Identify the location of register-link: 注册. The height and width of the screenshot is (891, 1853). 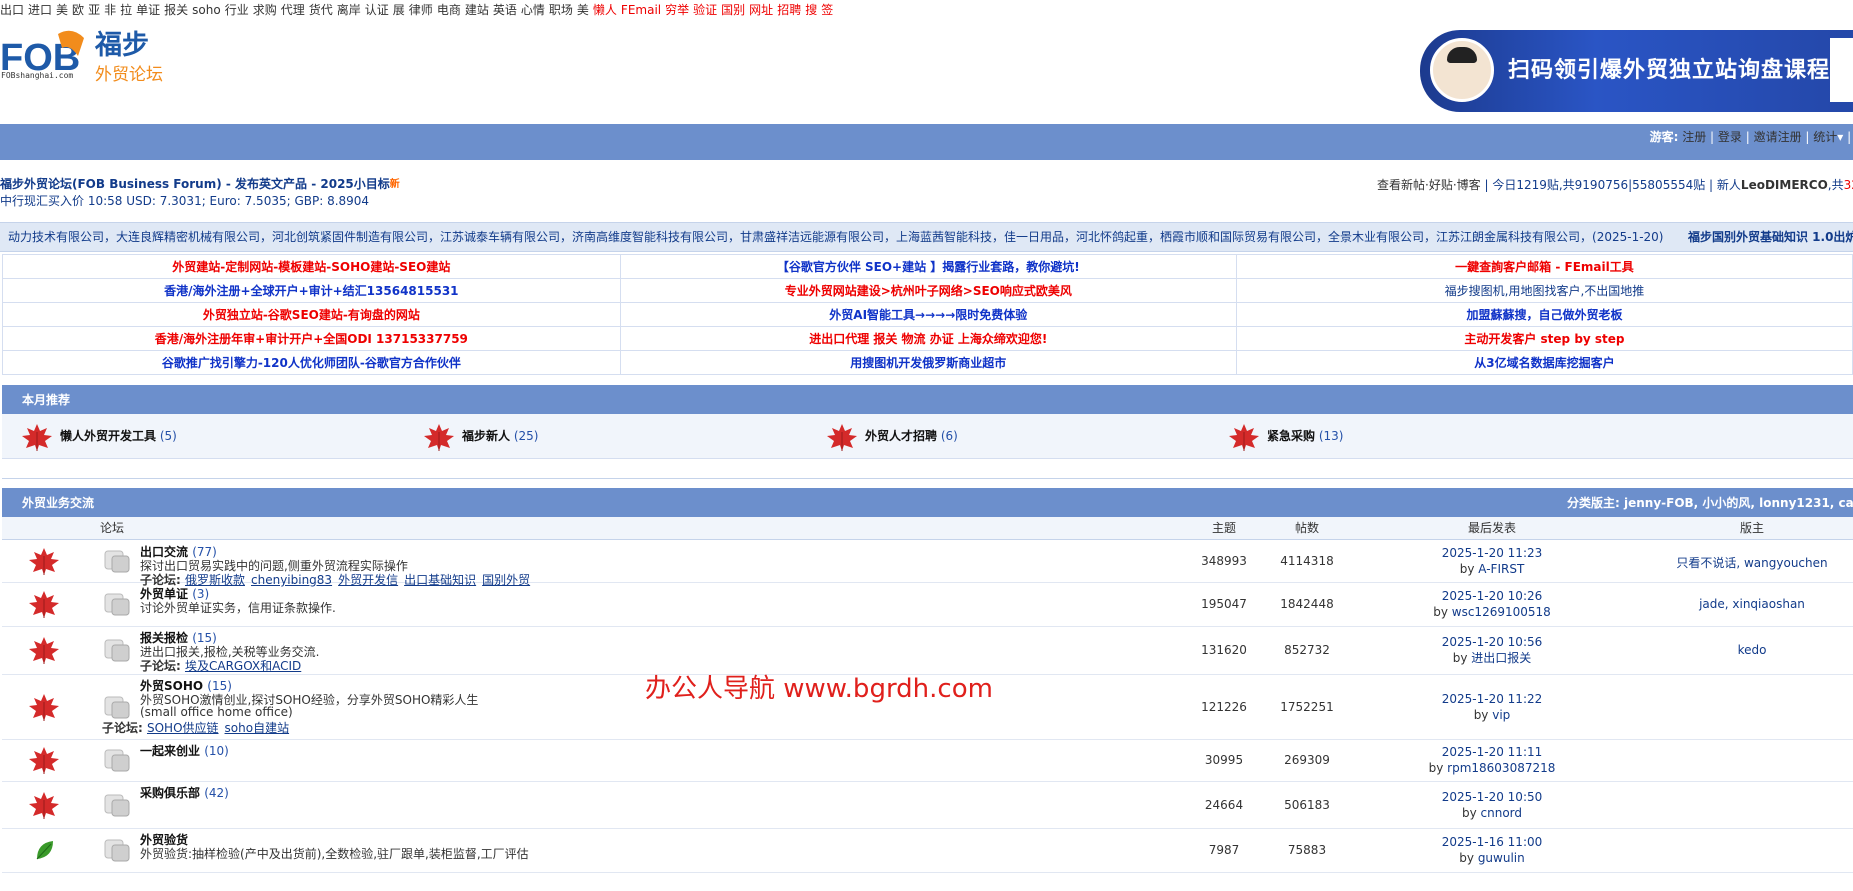
(1694, 137).